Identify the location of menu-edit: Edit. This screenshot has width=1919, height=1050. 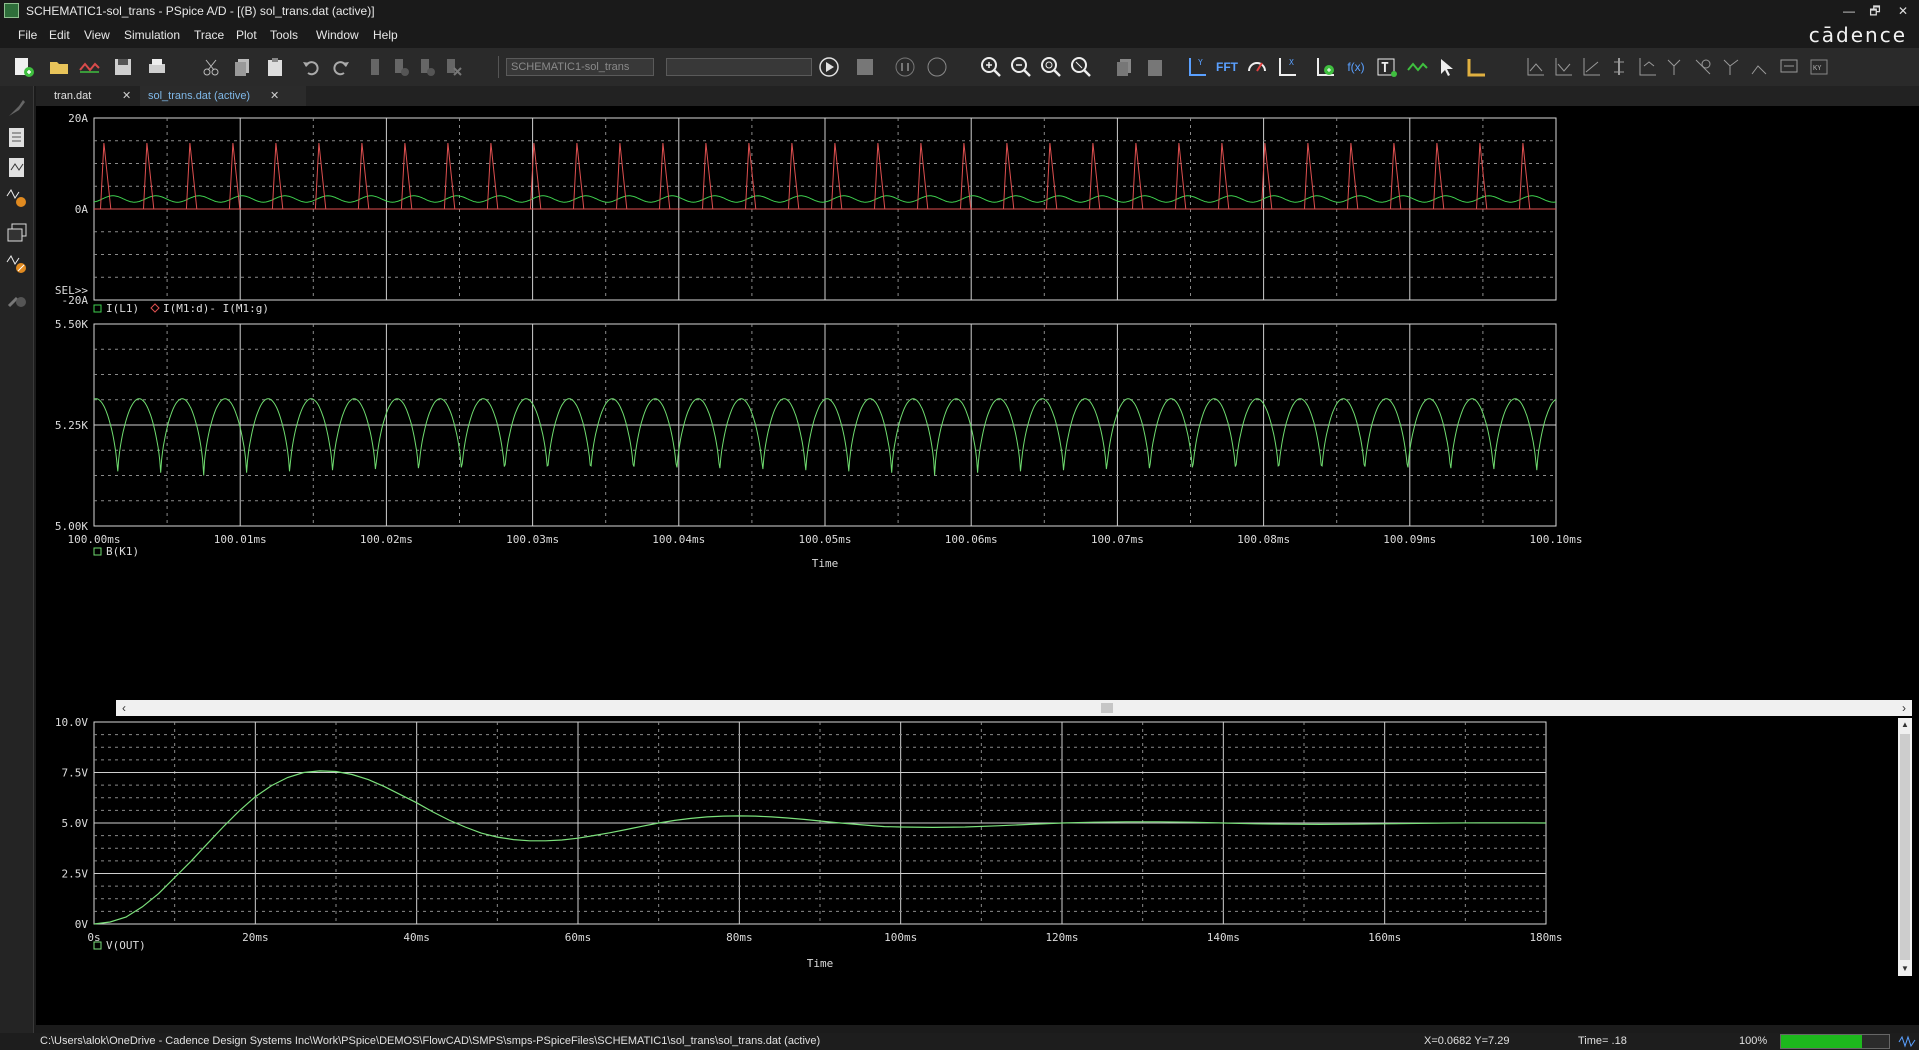
(59, 35).